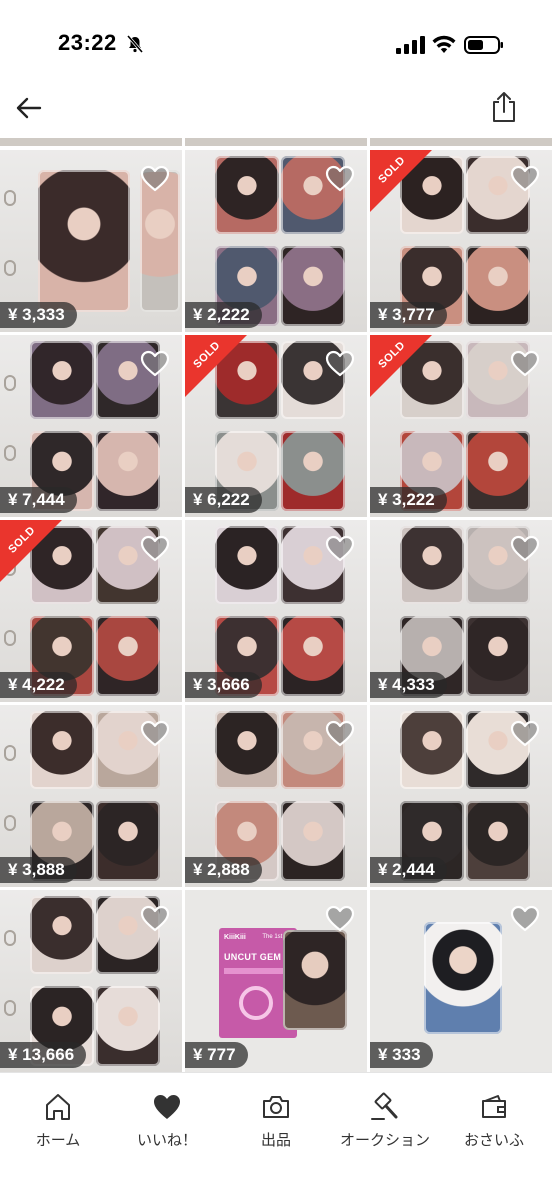 The width and height of the screenshot is (552, 1200). I want to click on status-bar: 23:22, so click(276, 42).